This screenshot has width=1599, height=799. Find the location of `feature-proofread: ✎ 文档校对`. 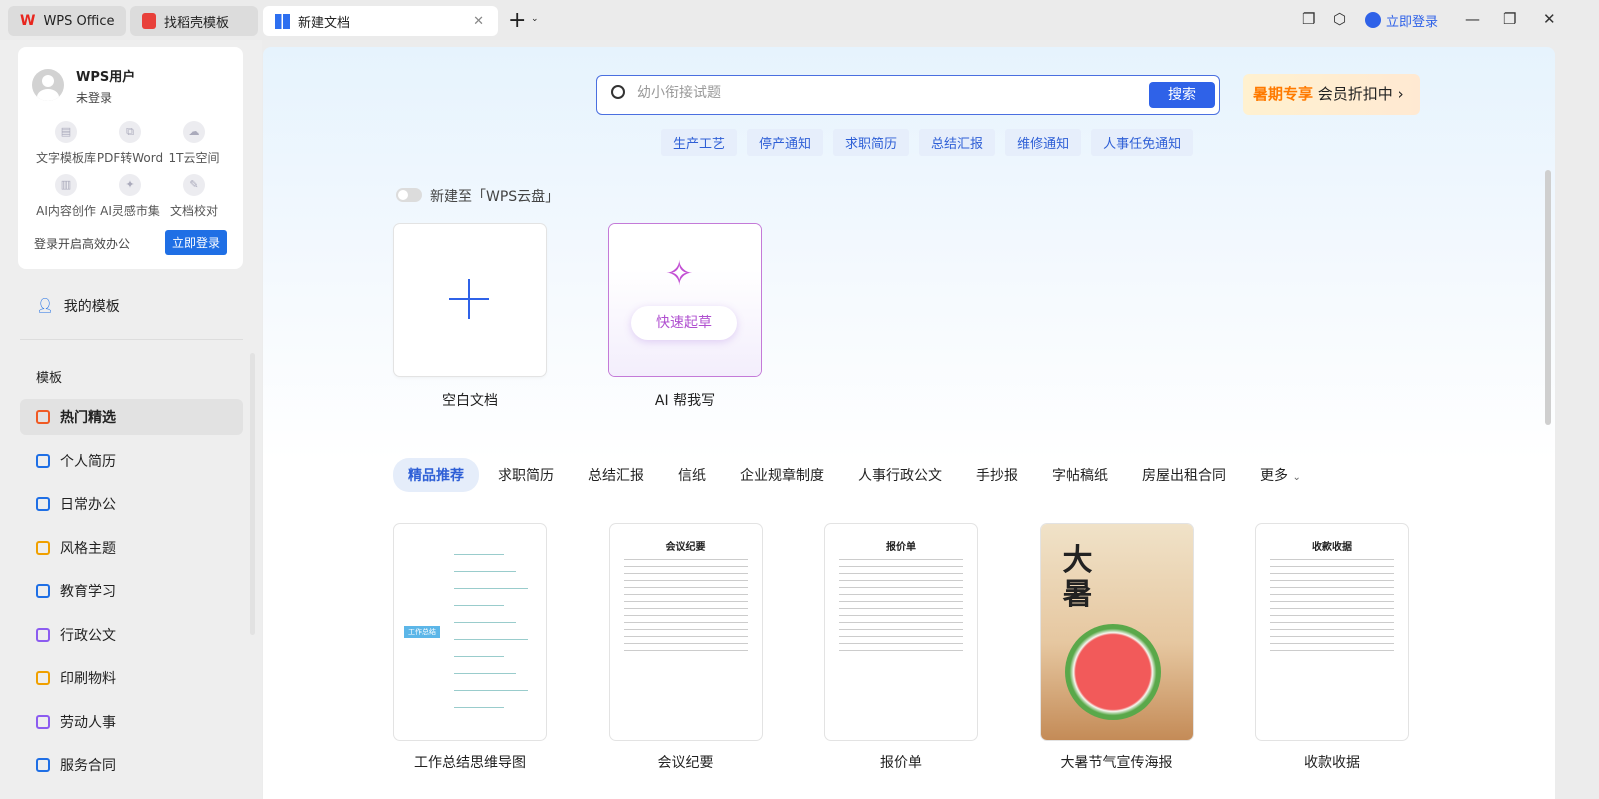

feature-proofread: ✎ 文档校对 is located at coordinates (194, 196).